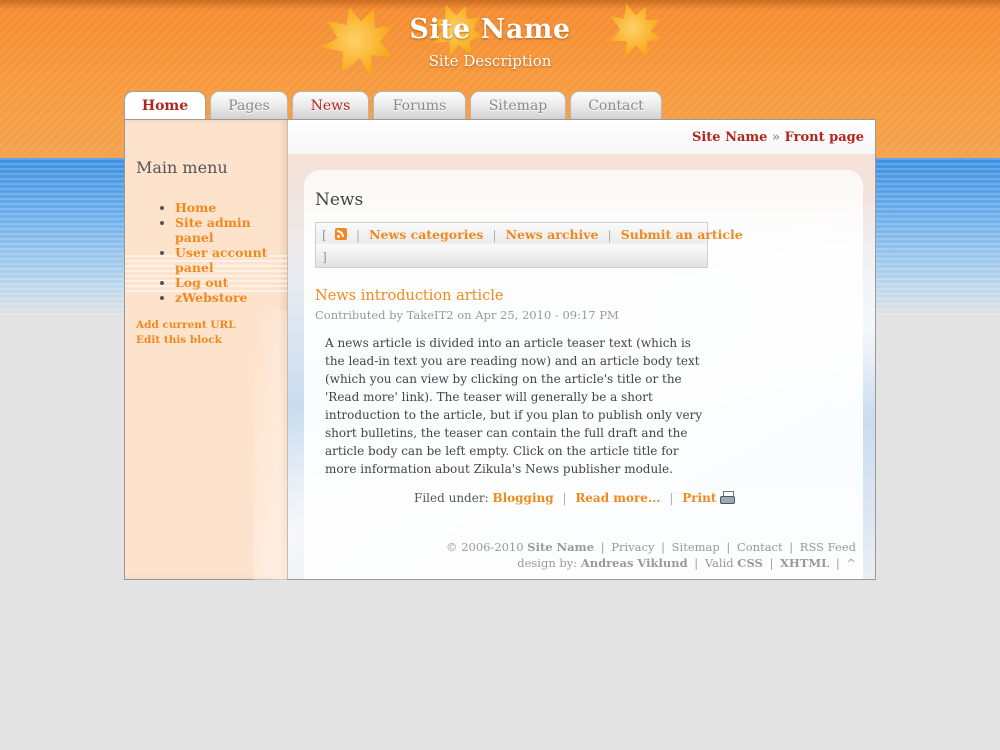 This screenshot has height=750, width=1000. Describe the element at coordinates (339, 200) in the screenshot. I see `page-title: News` at that location.